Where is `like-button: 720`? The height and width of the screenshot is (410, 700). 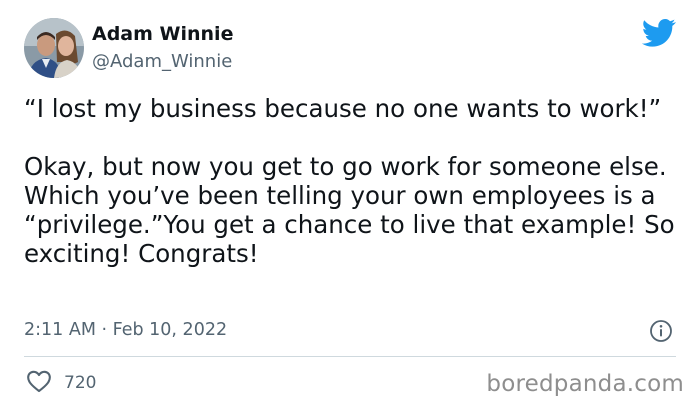
like-button: 720 is located at coordinates (61, 383).